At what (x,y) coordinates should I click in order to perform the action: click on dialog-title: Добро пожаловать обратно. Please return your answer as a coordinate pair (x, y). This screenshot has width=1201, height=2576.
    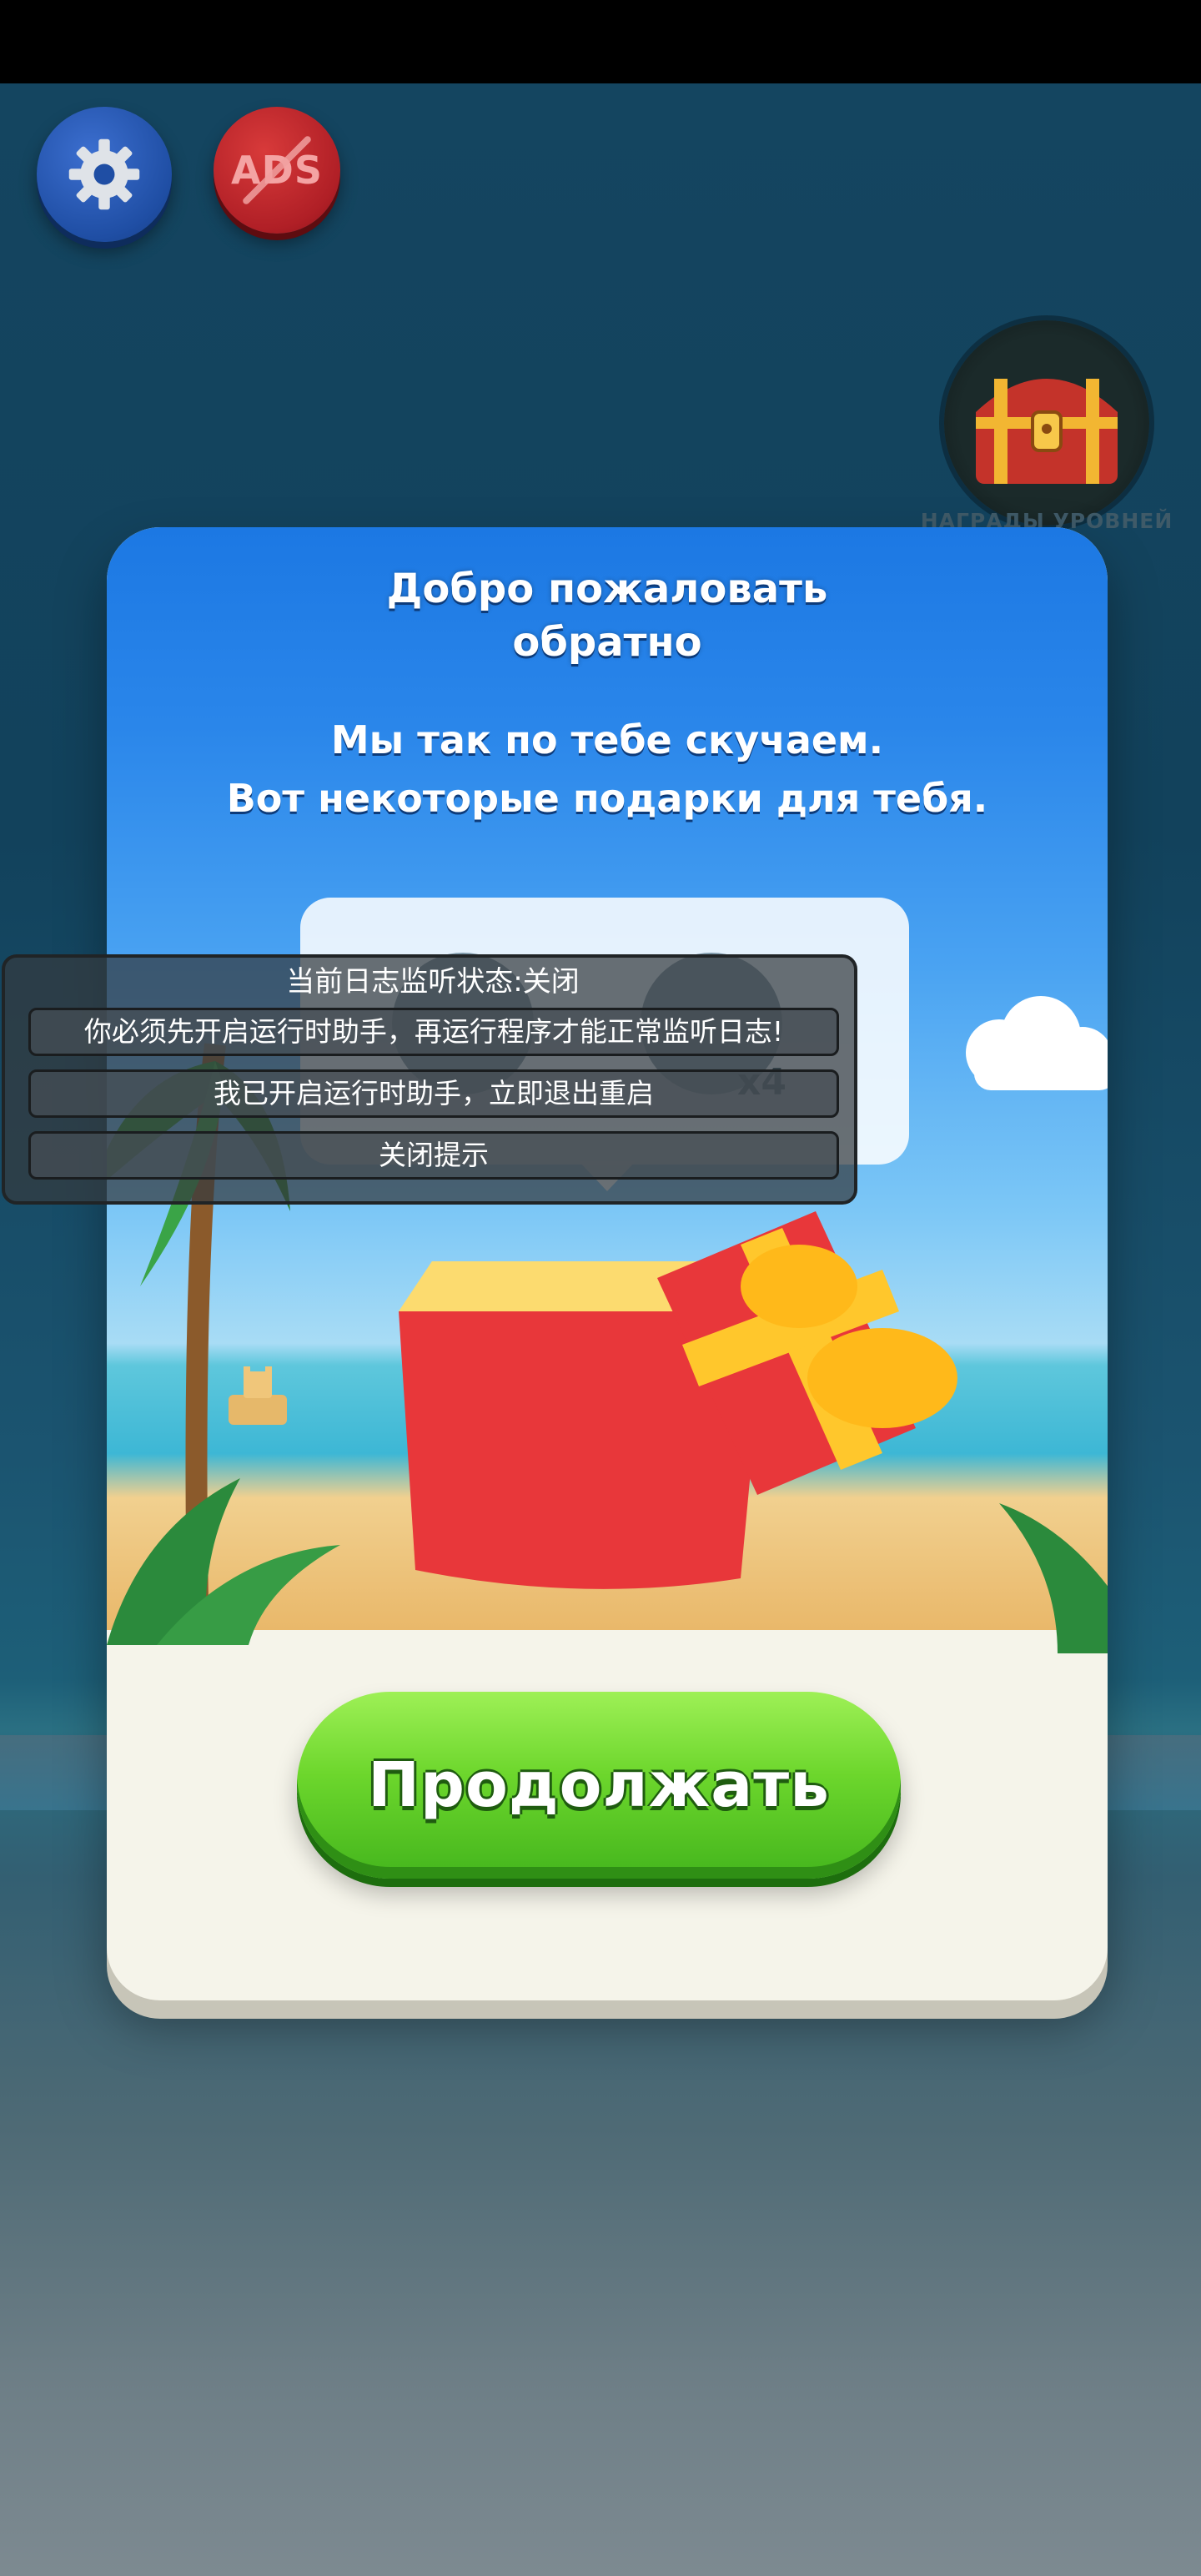
    Looking at the image, I should click on (608, 615).